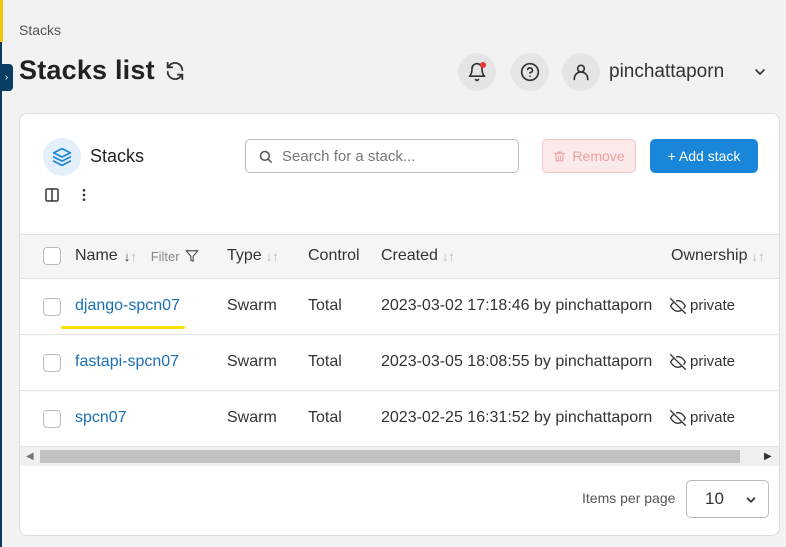  I want to click on column-created-header: Created ↓↑, so click(418, 256).